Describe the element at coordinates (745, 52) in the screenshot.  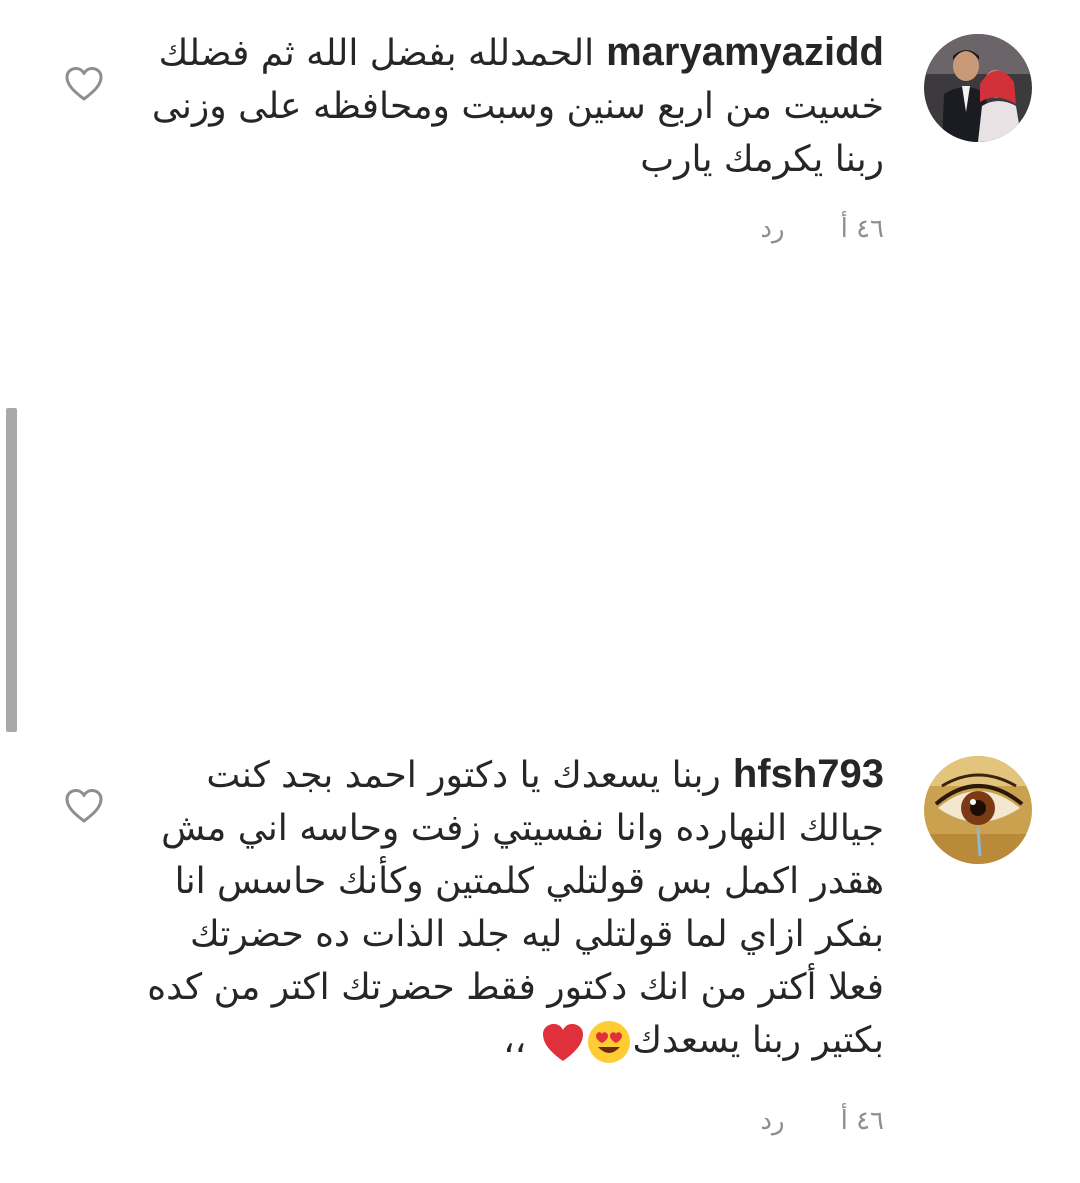
I see `comment-username: maryamyazidd` at that location.